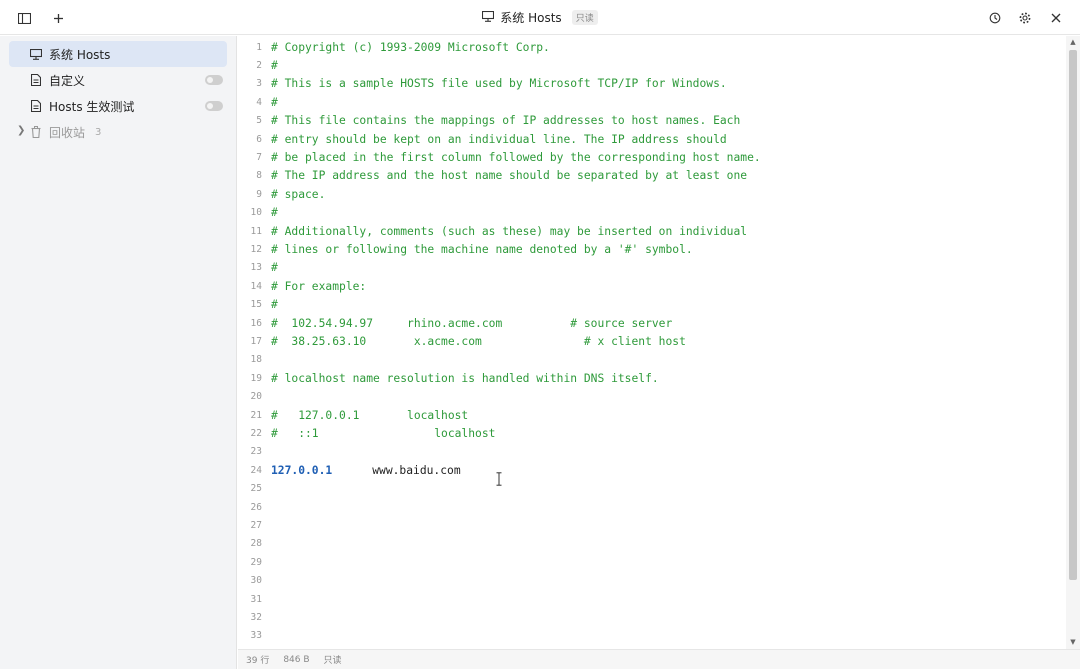  What do you see at coordinates (370, 415) in the screenshot?
I see `line-text: # 127.0.0.1 localhost` at bounding box center [370, 415].